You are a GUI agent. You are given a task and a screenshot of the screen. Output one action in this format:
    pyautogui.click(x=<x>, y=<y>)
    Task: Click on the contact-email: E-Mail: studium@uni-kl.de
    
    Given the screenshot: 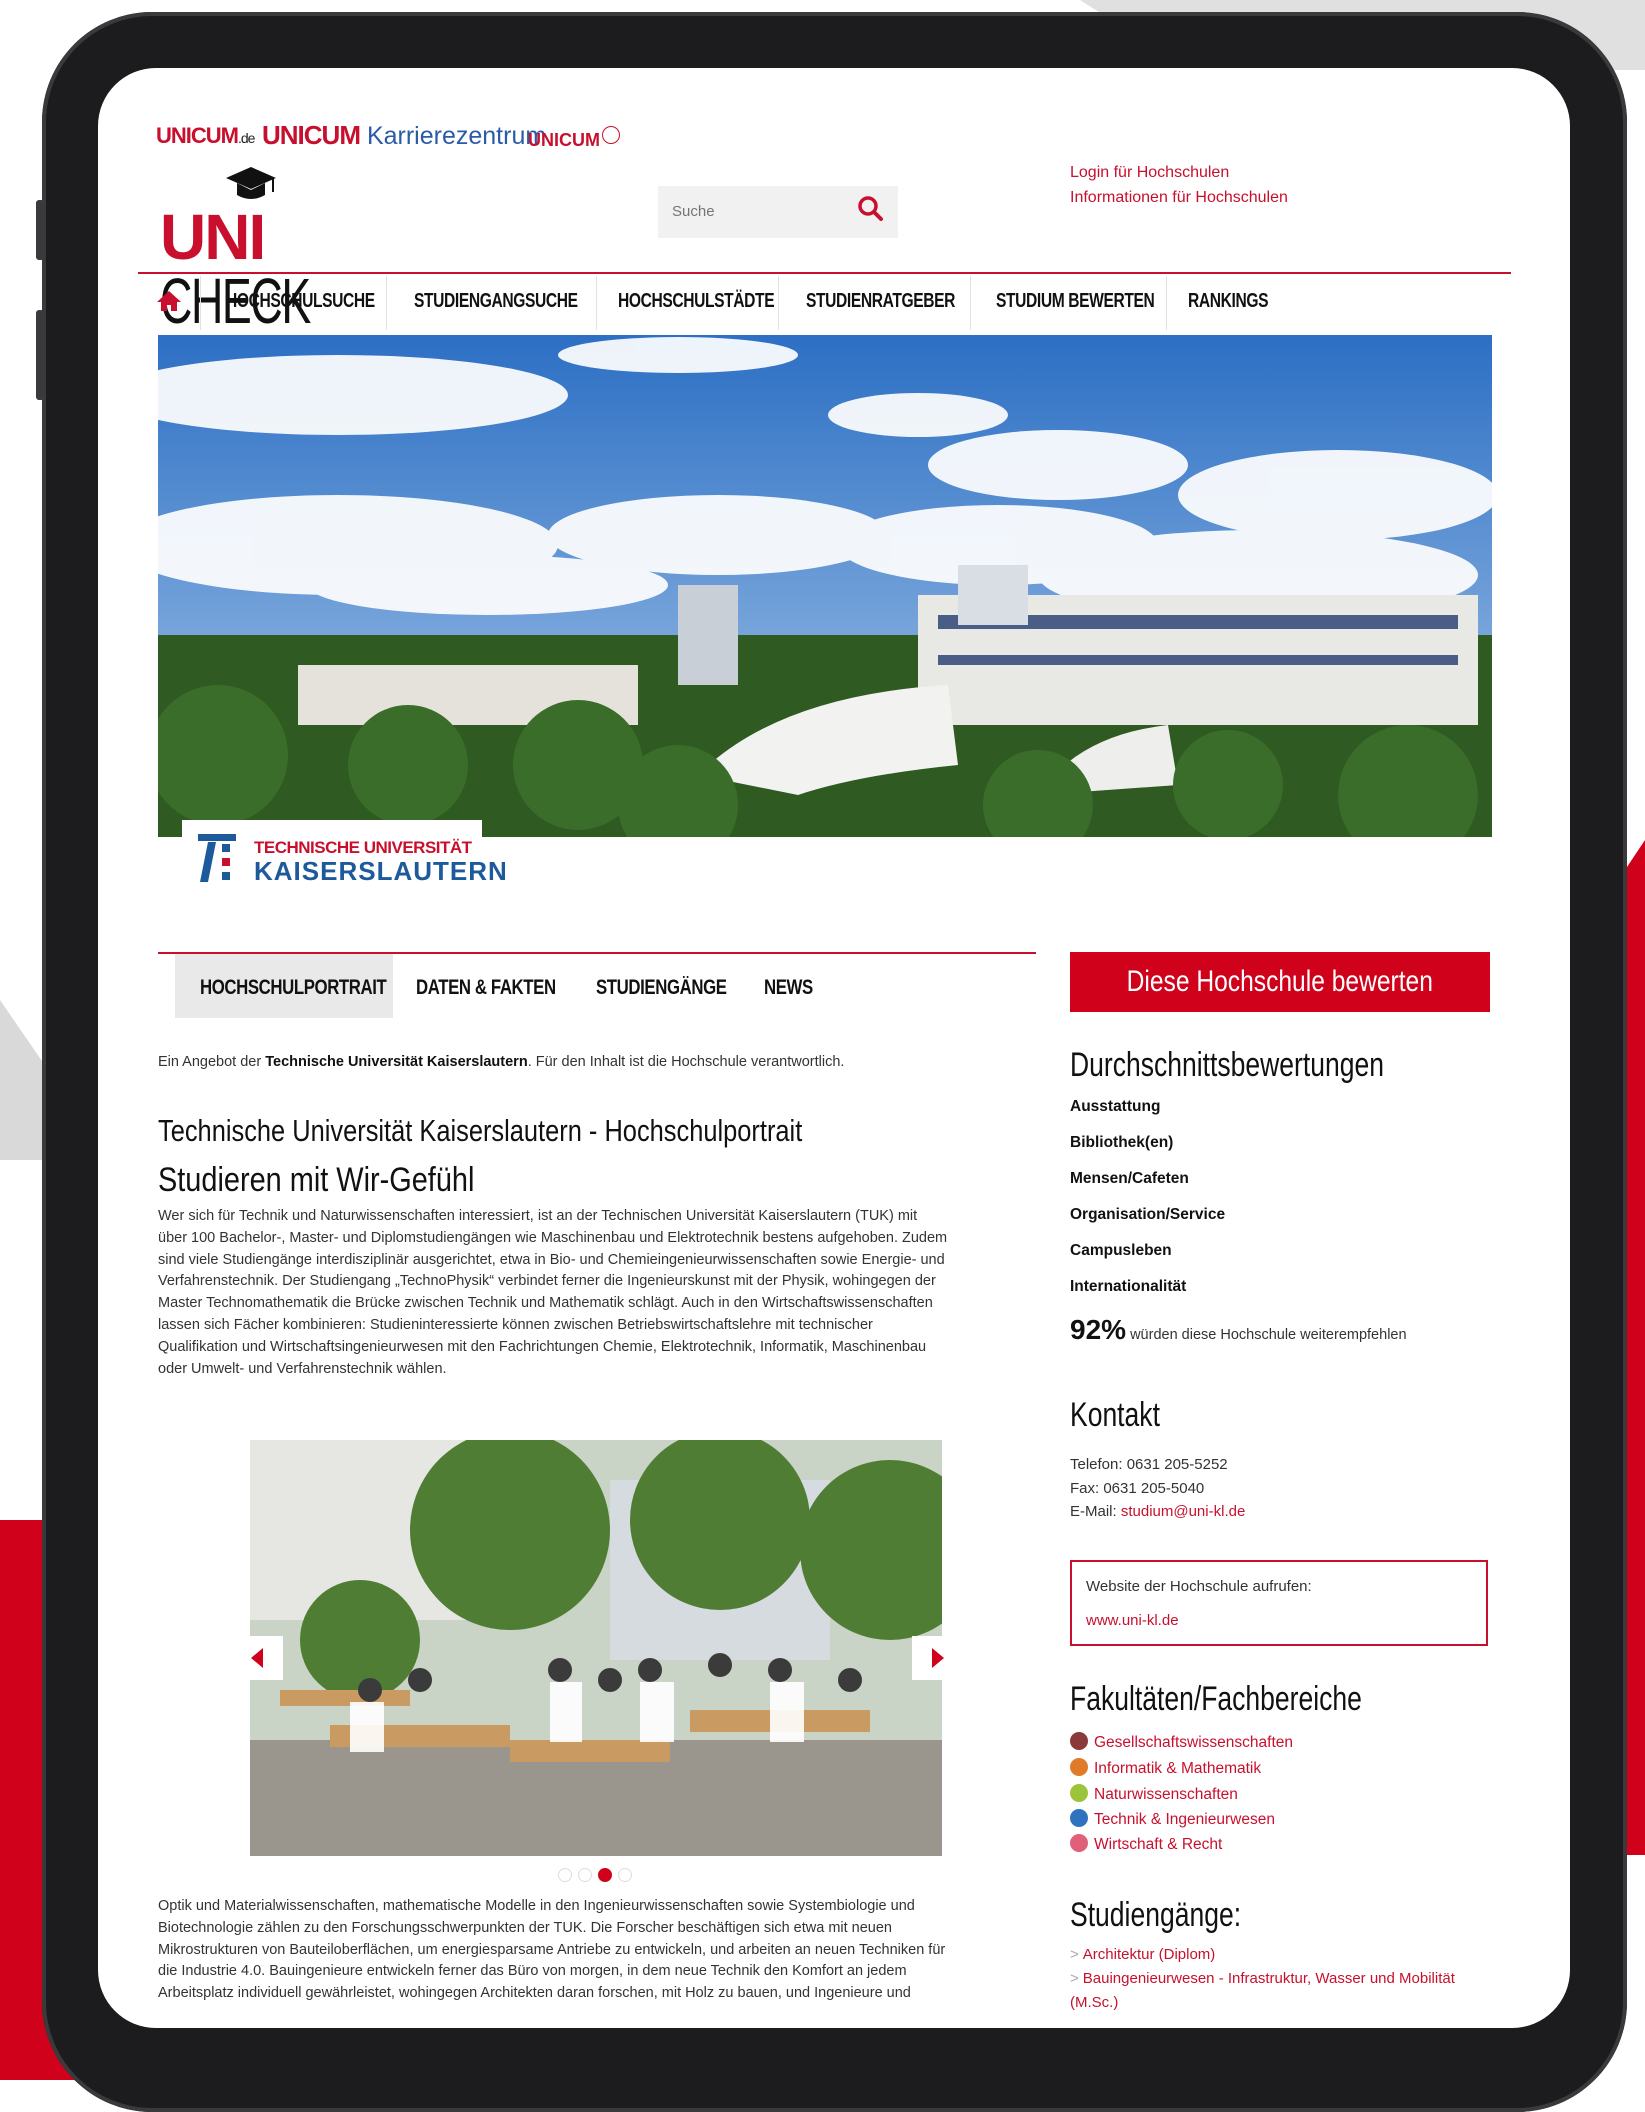 What is the action you would take?
    pyautogui.click(x=1158, y=1511)
    